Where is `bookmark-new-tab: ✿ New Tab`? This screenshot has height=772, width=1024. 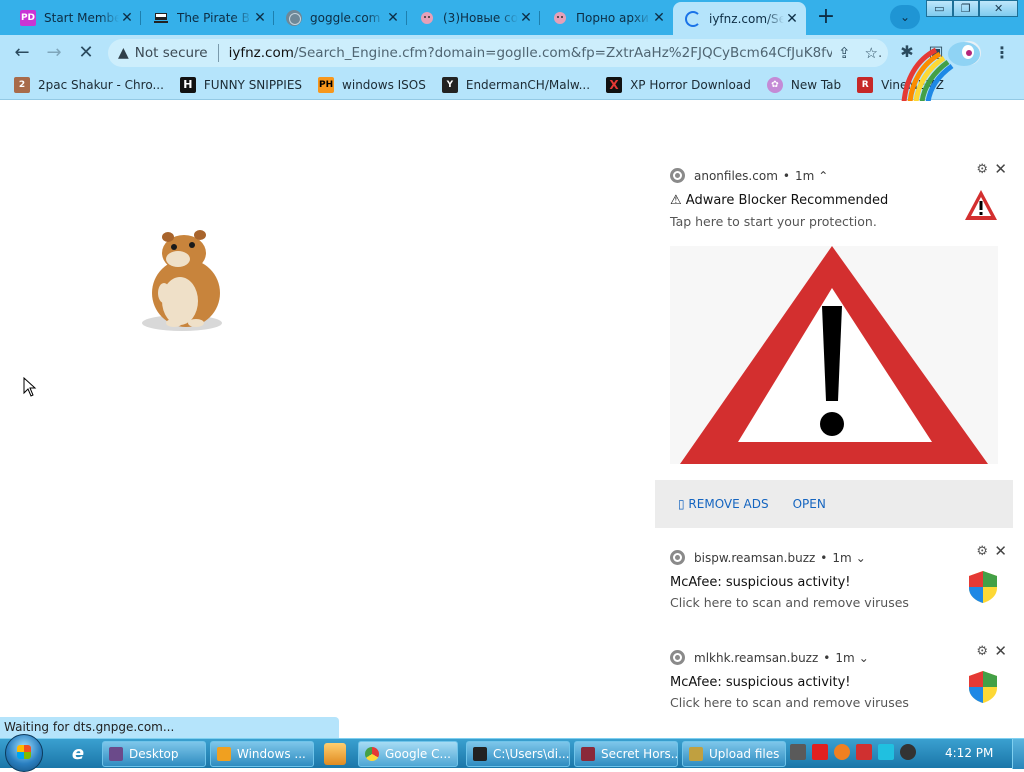 bookmark-new-tab: ✿ New Tab is located at coordinates (804, 85).